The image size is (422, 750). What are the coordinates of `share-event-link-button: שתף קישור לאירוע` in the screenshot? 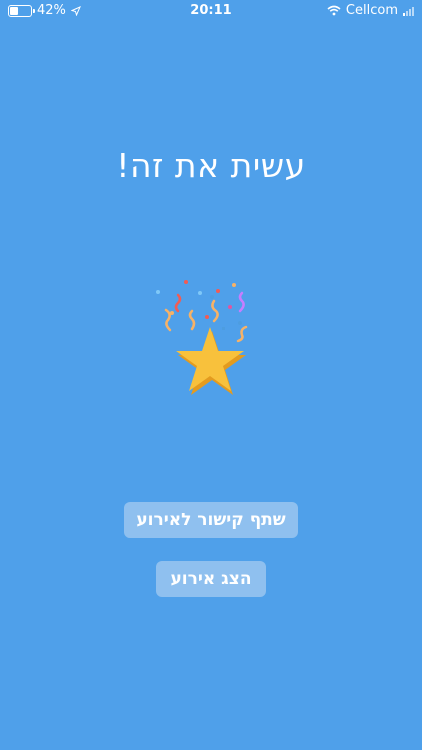 It's located at (211, 520).